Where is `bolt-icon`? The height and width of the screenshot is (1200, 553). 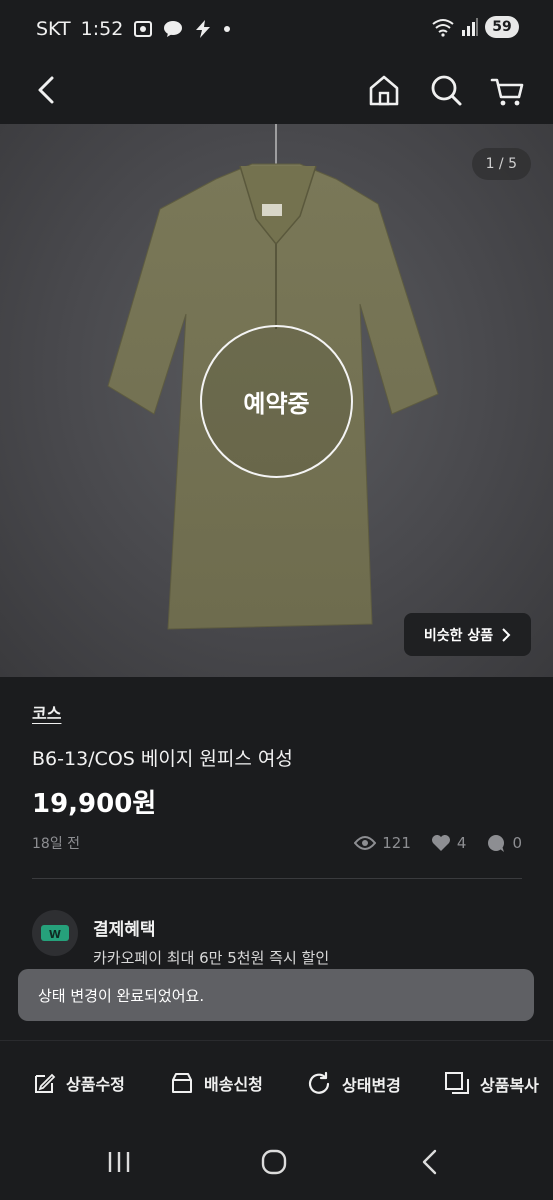 bolt-icon is located at coordinates (203, 29).